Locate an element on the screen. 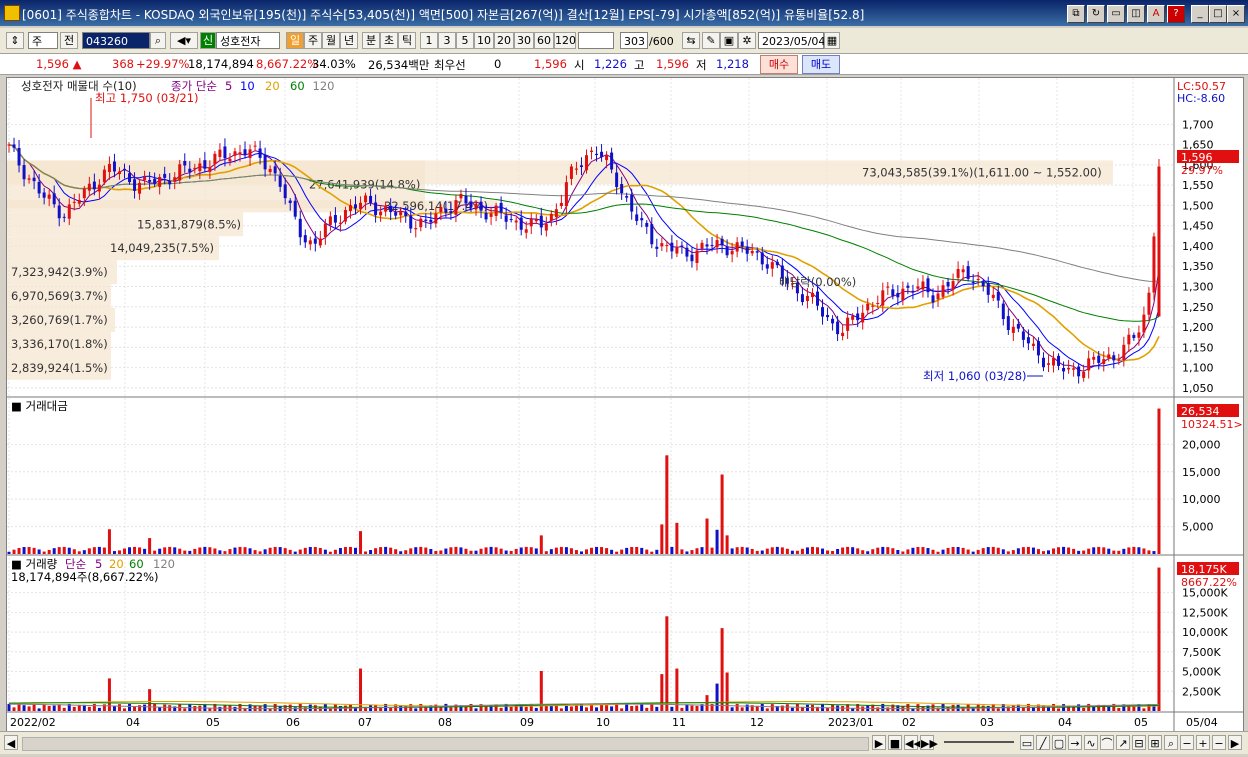  period-week: 주 is located at coordinates (313, 40).